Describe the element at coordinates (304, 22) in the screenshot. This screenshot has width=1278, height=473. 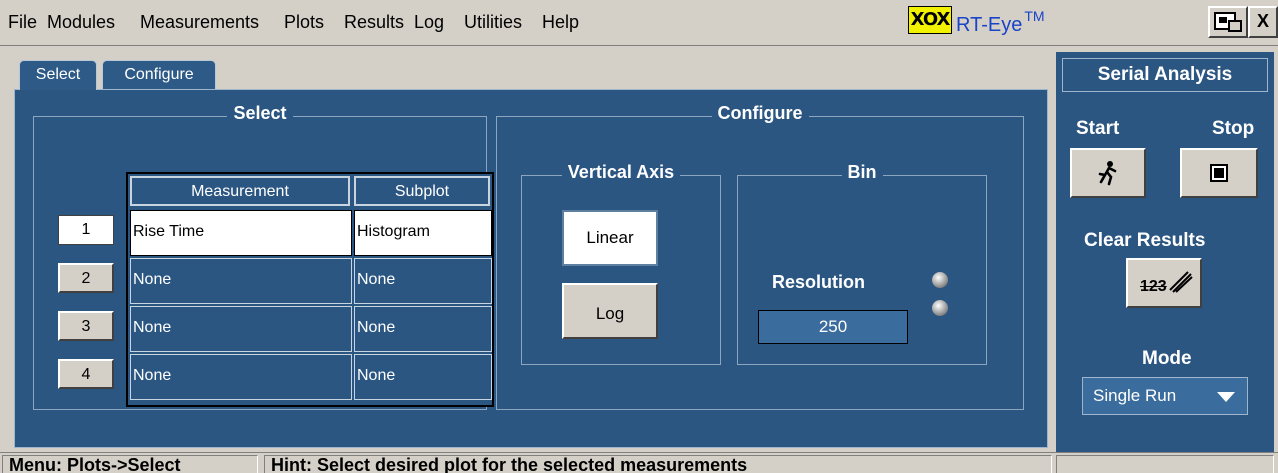
I see `menu-plots: Plots` at that location.